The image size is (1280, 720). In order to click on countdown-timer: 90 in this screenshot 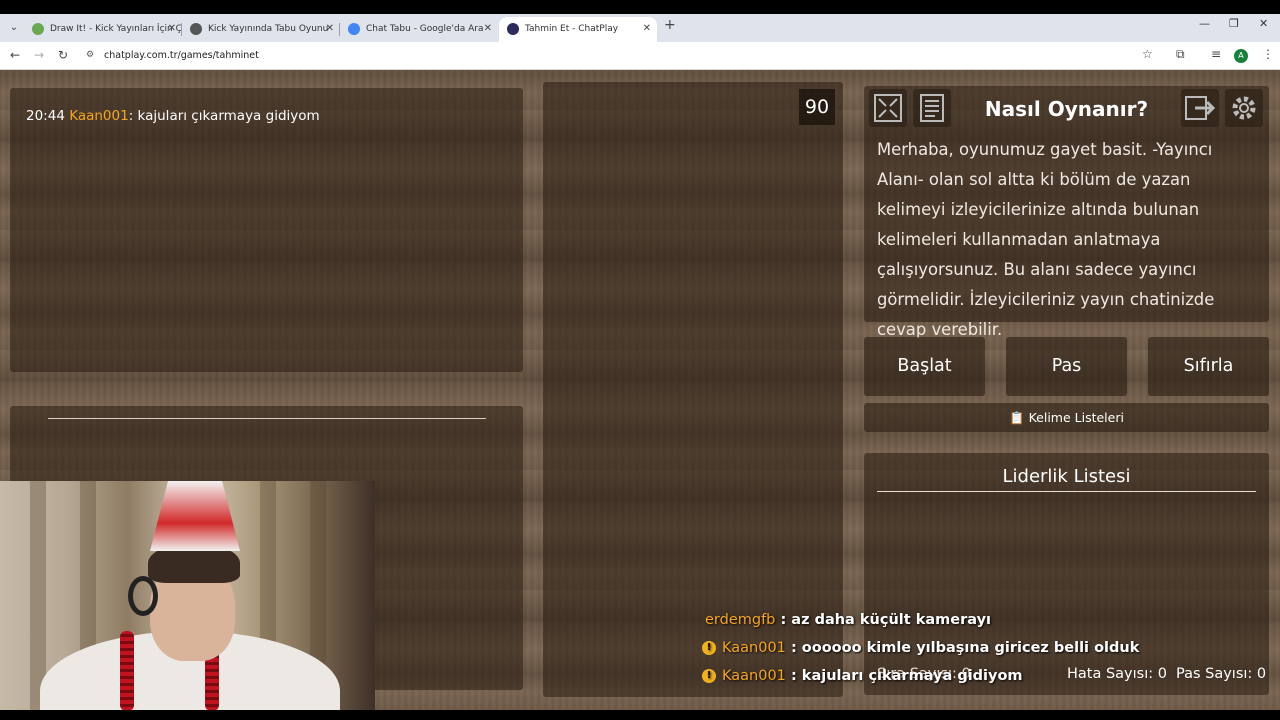, I will do `click(817, 107)`.